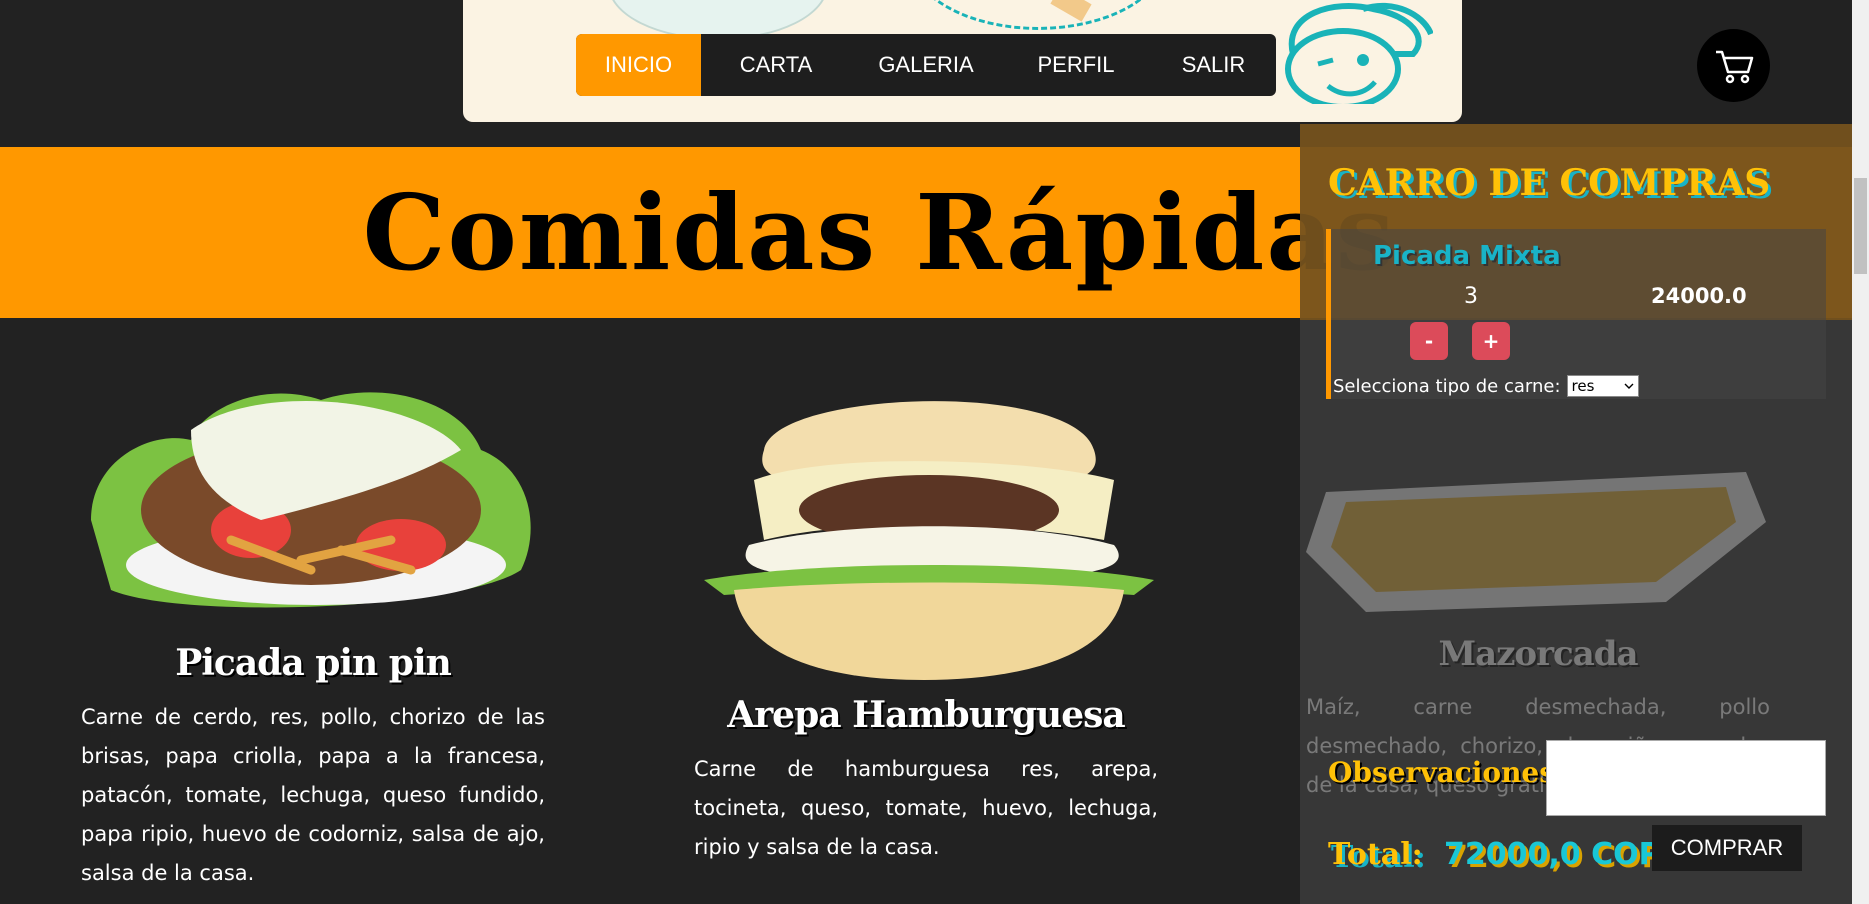 This screenshot has height=904, width=1869. Describe the element at coordinates (1471, 296) in the screenshot. I see `cart-item-quantity: 3` at that location.